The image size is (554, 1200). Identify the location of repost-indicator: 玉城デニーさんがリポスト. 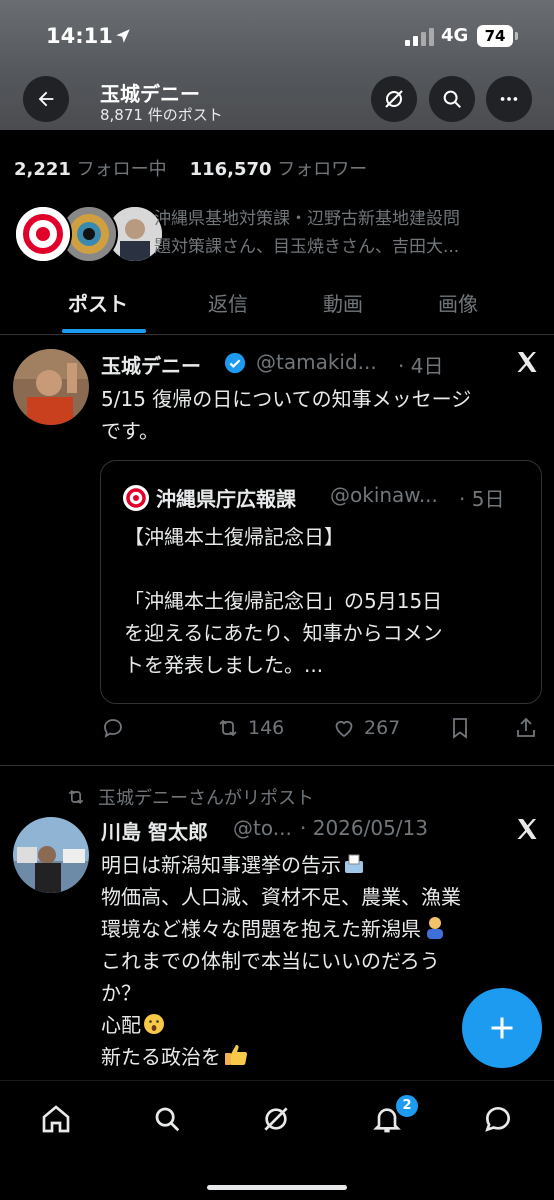
(189, 797).